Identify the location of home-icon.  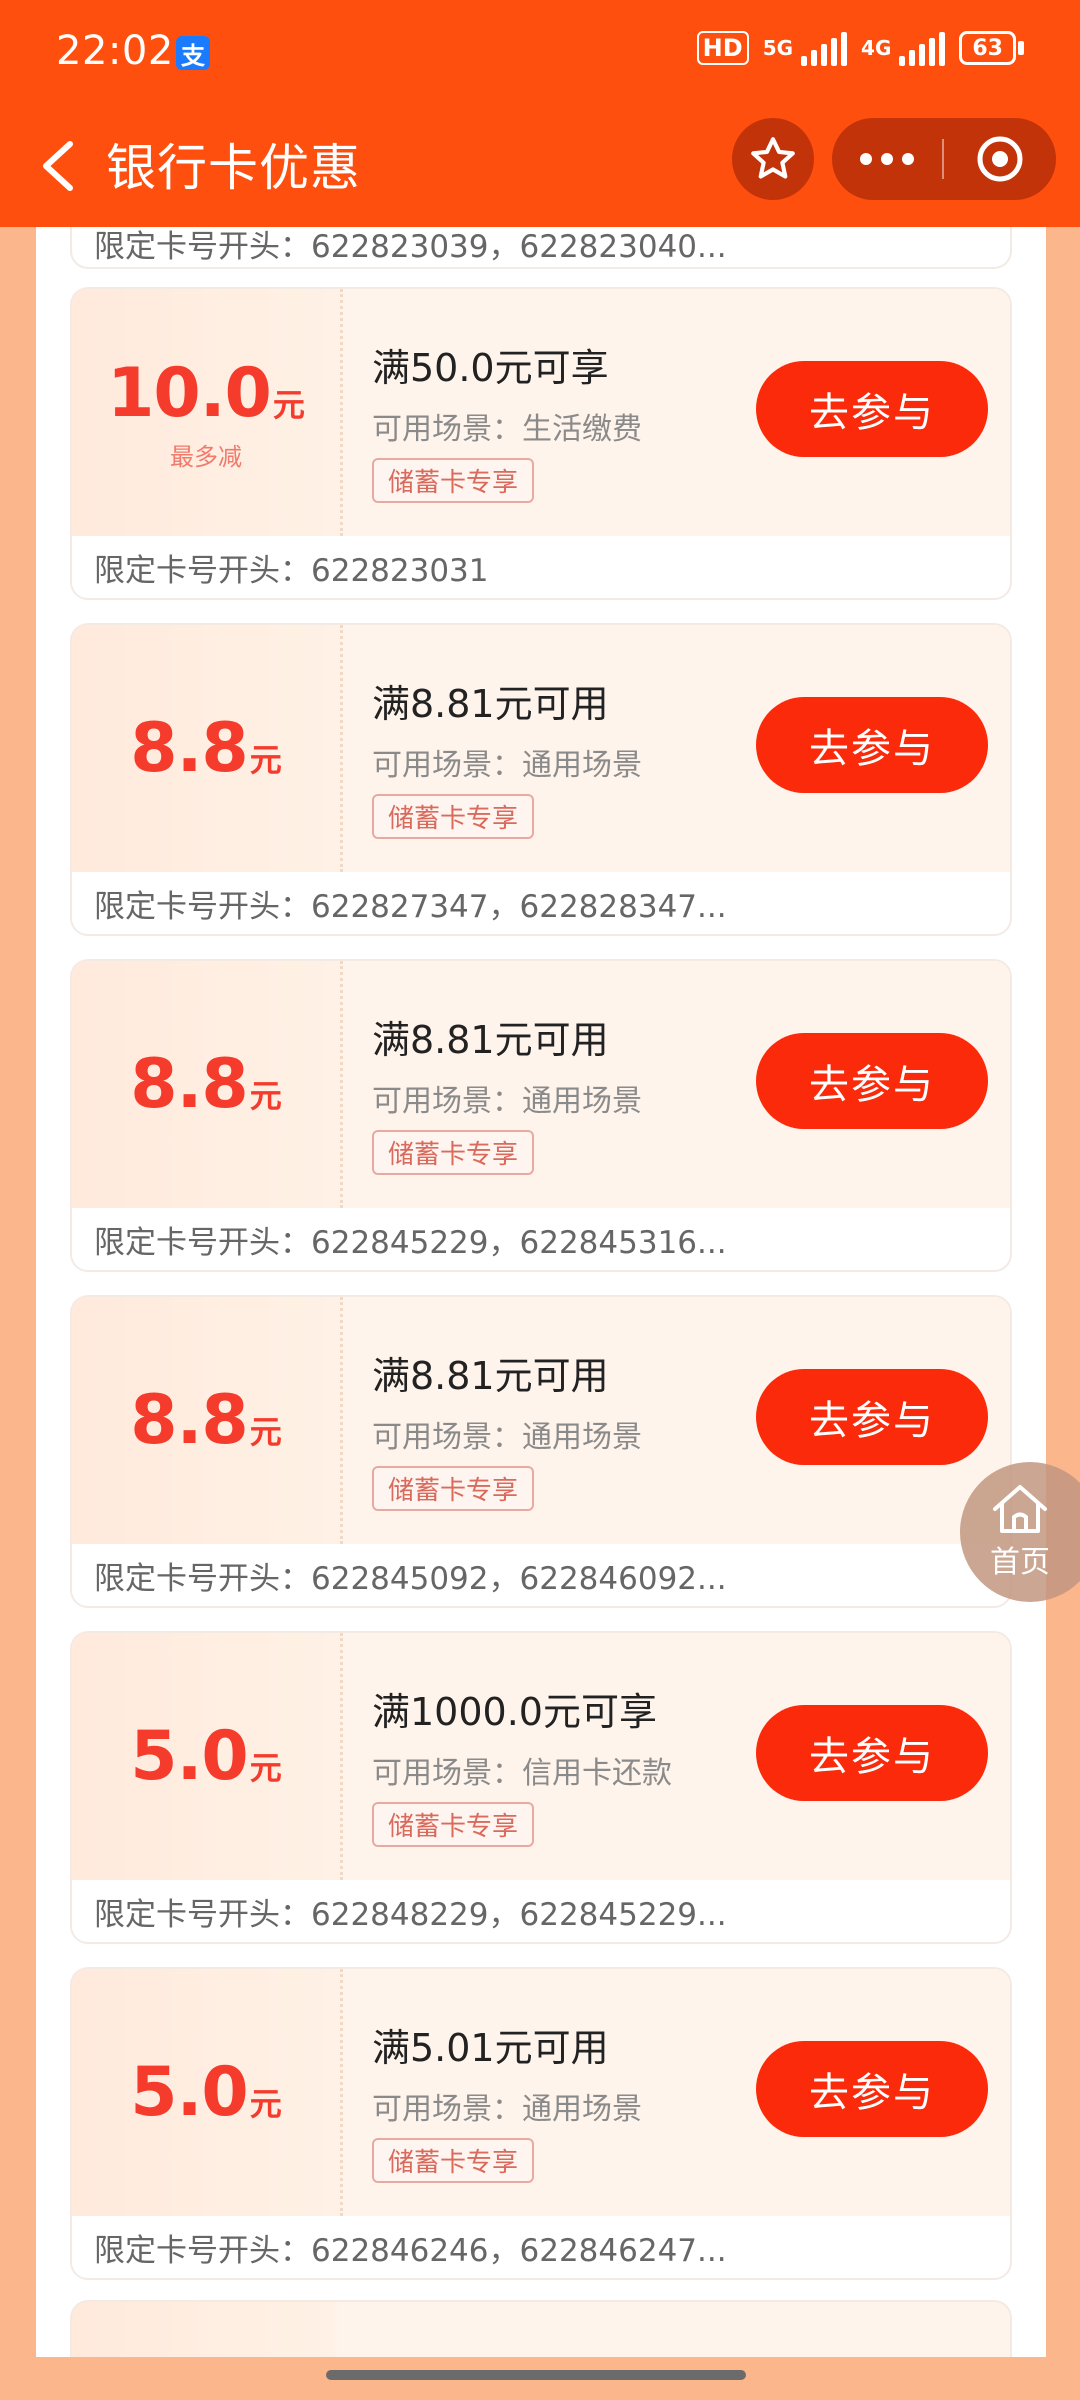
(1020, 1509).